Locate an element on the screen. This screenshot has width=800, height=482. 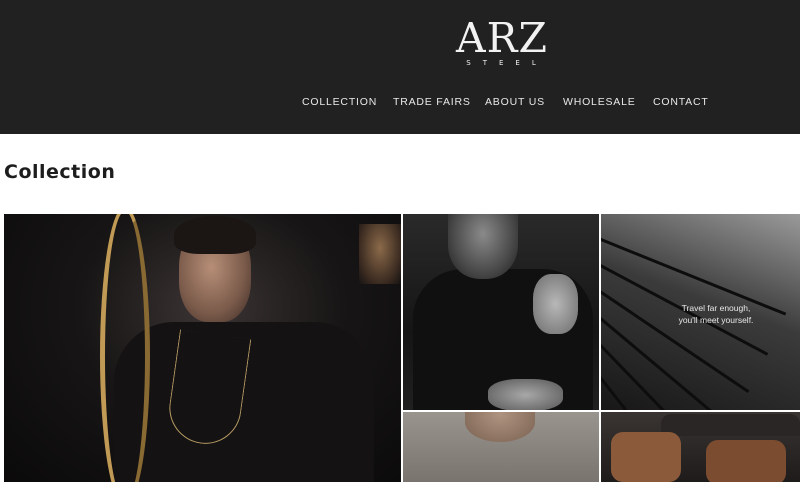
lamp-glow is located at coordinates (380, 254).